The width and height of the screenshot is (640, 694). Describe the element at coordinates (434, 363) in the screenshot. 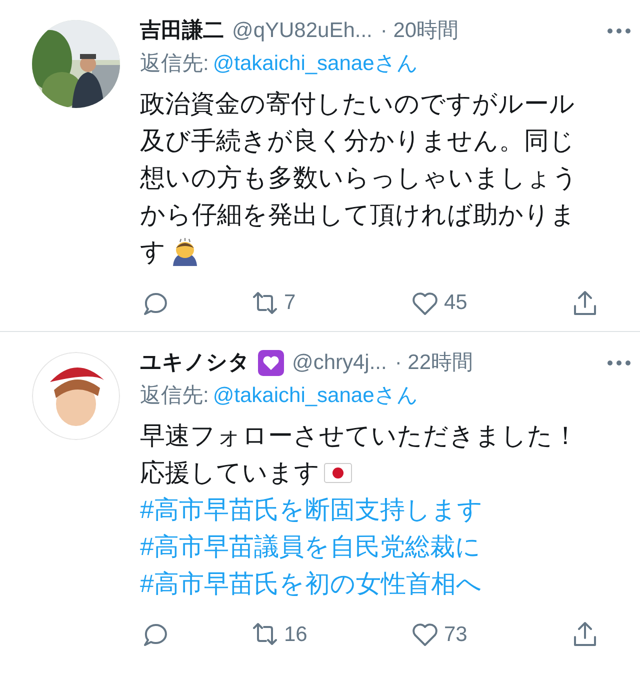

I see `timestamp: · 22時間` at that location.